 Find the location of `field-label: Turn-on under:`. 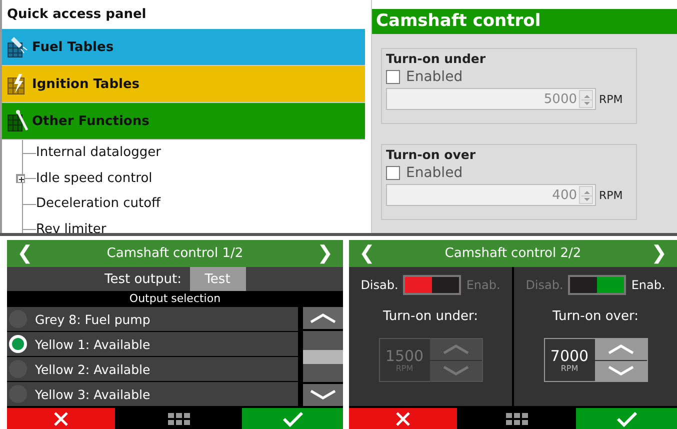

field-label: Turn-on under: is located at coordinates (430, 316).